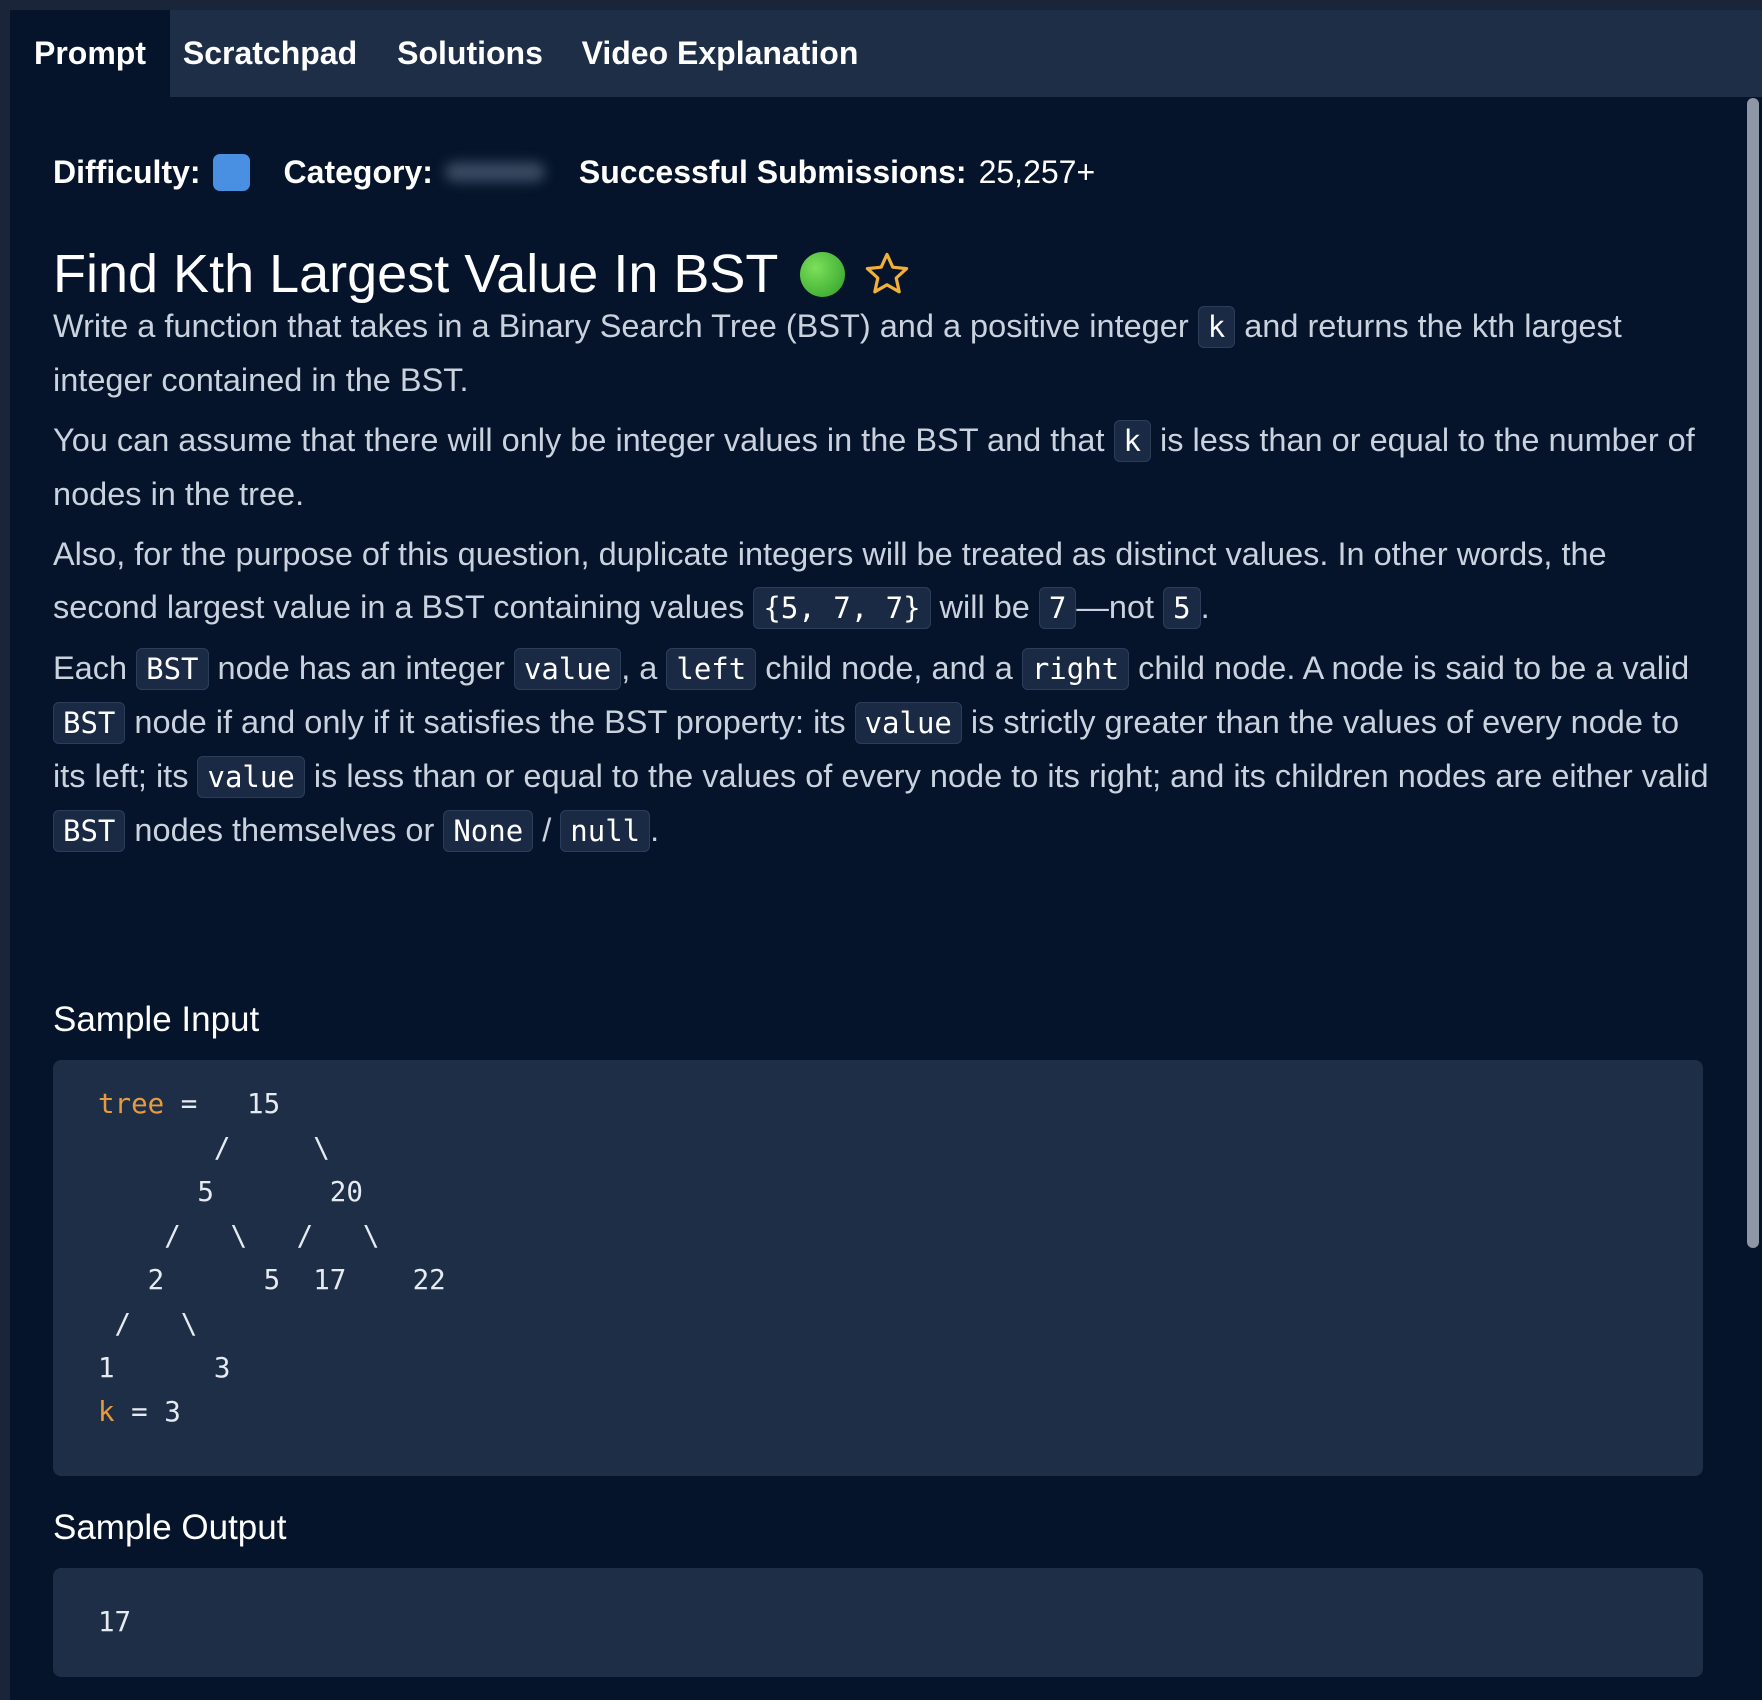  What do you see at coordinates (164, 1368) in the screenshot?
I see `code-line: 1 3` at bounding box center [164, 1368].